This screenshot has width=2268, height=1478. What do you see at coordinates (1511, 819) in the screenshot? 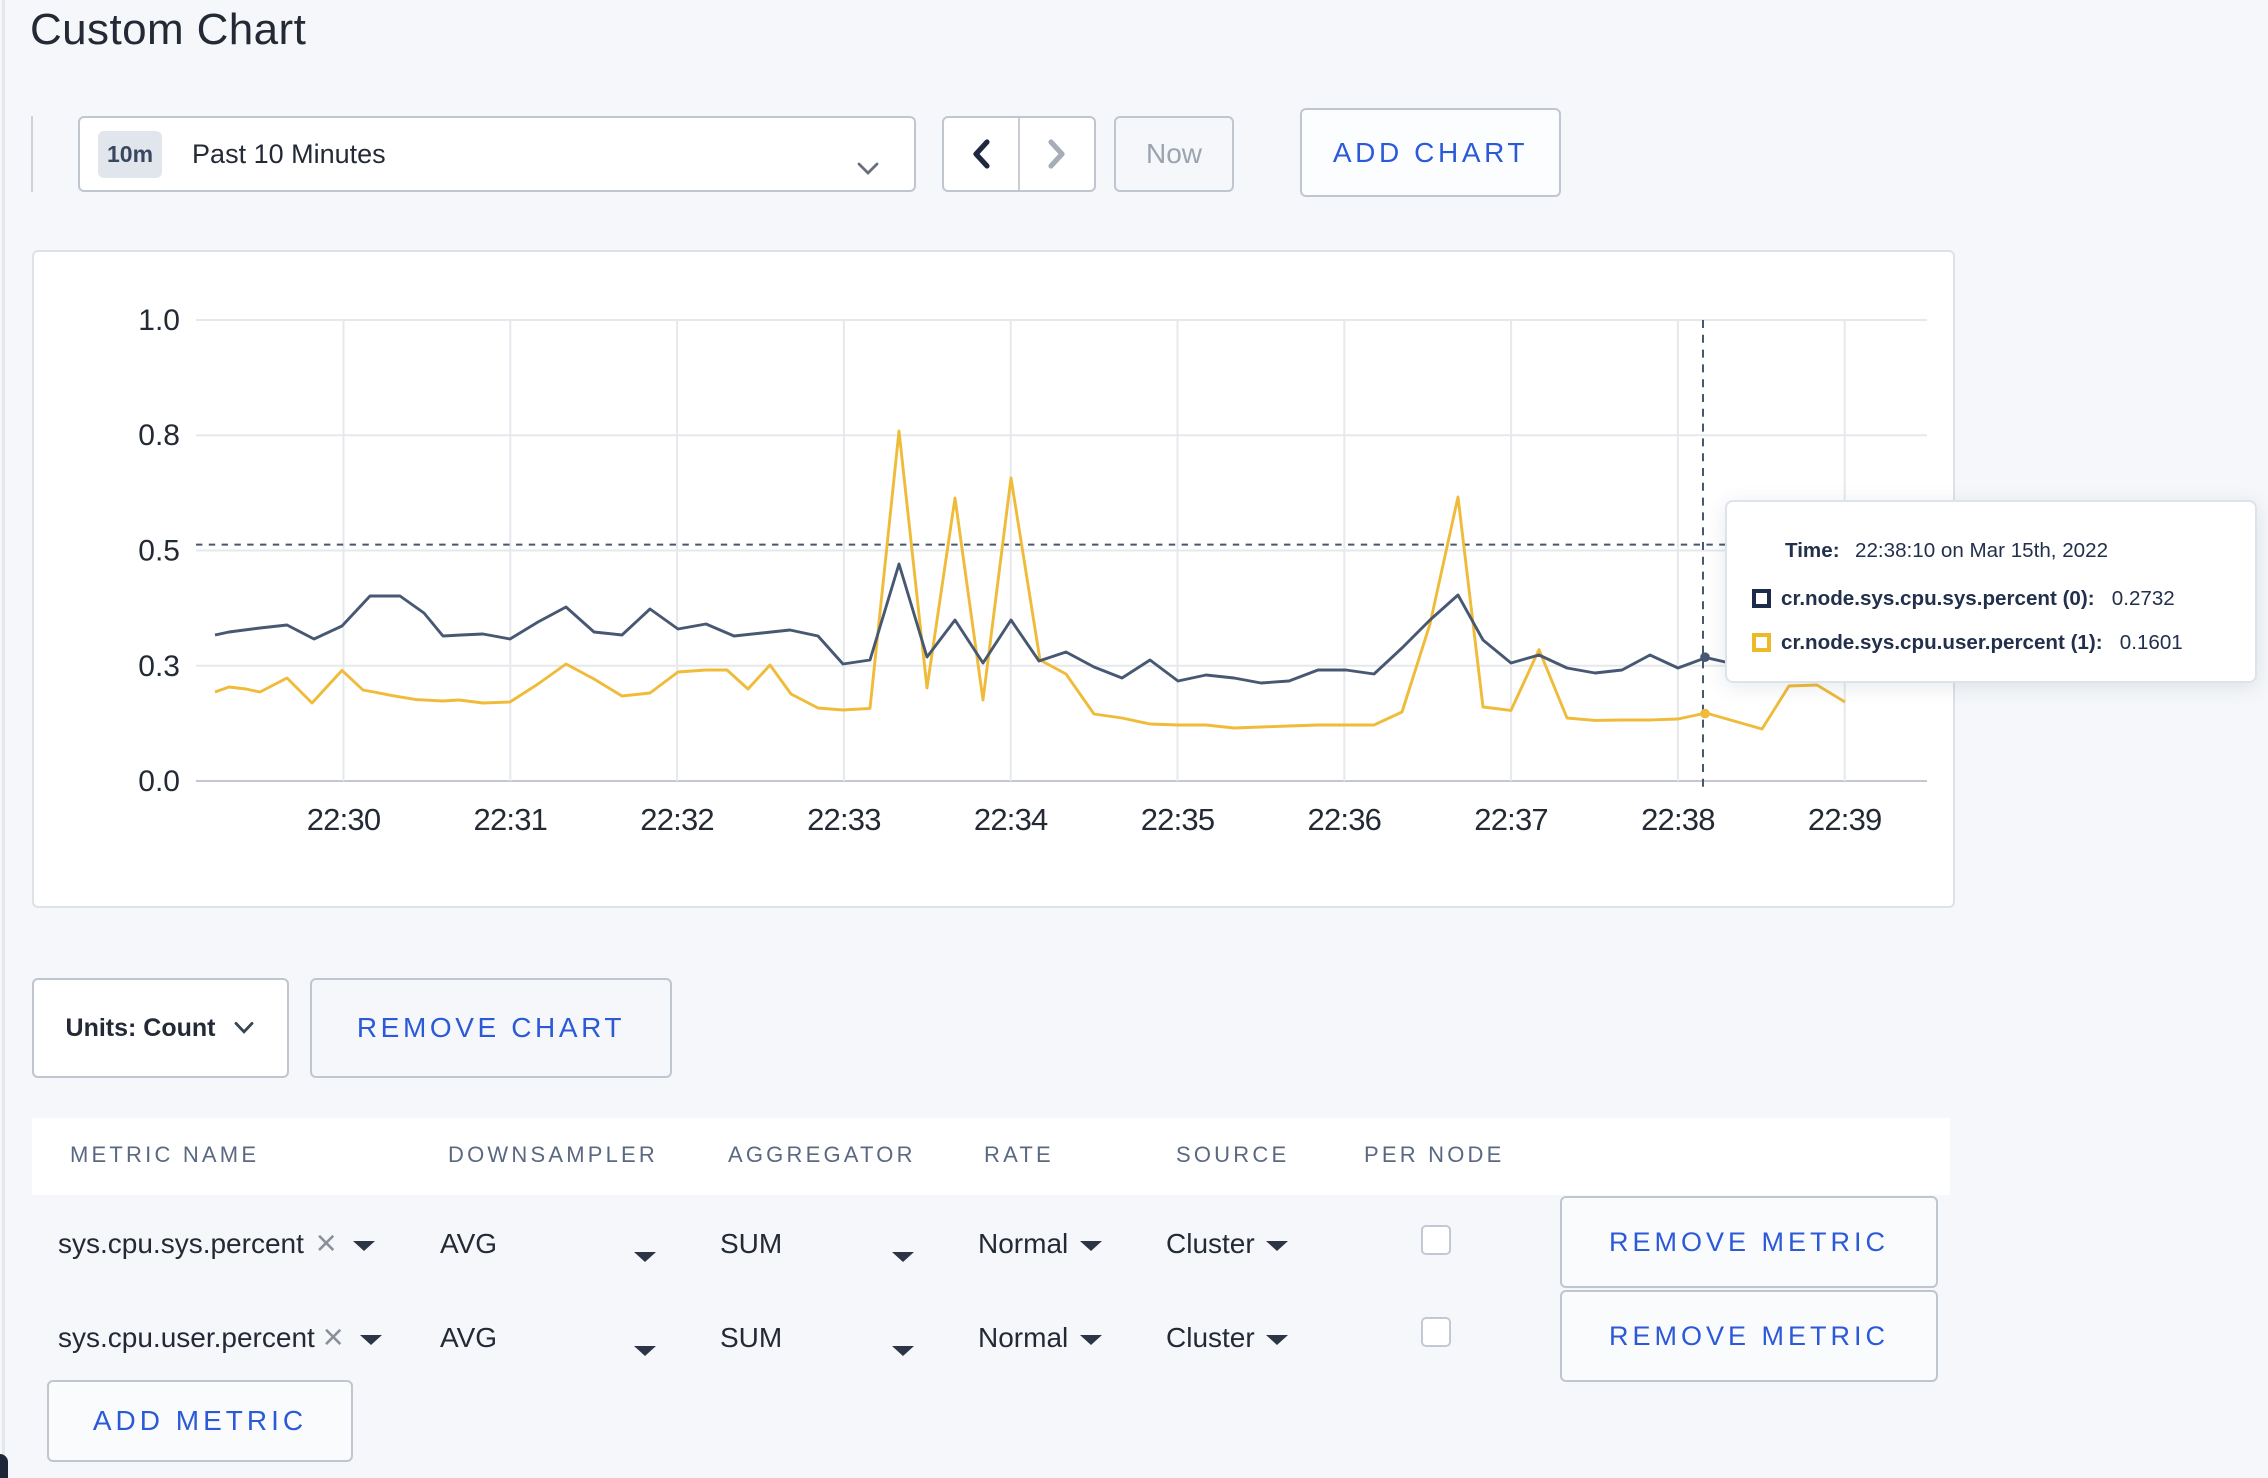
I see `svg-text: 22:37` at bounding box center [1511, 819].